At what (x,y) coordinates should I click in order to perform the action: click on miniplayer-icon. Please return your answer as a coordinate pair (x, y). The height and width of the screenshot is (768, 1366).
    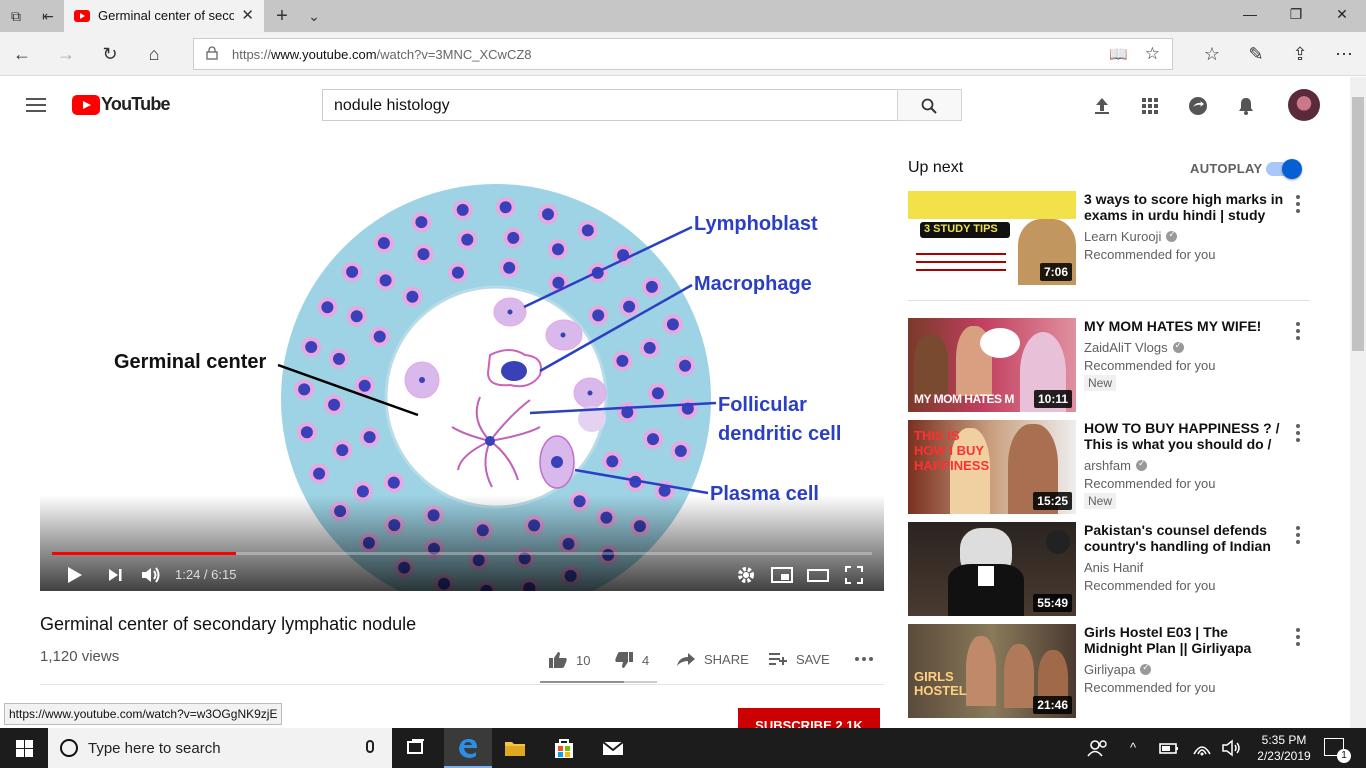
    Looking at the image, I should click on (782, 575).